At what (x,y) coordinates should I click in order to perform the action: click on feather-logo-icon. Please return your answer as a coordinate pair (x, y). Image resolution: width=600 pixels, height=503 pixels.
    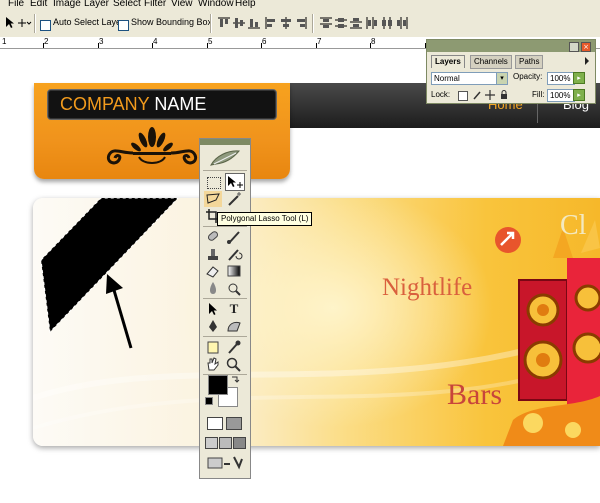
    Looking at the image, I should click on (225, 158).